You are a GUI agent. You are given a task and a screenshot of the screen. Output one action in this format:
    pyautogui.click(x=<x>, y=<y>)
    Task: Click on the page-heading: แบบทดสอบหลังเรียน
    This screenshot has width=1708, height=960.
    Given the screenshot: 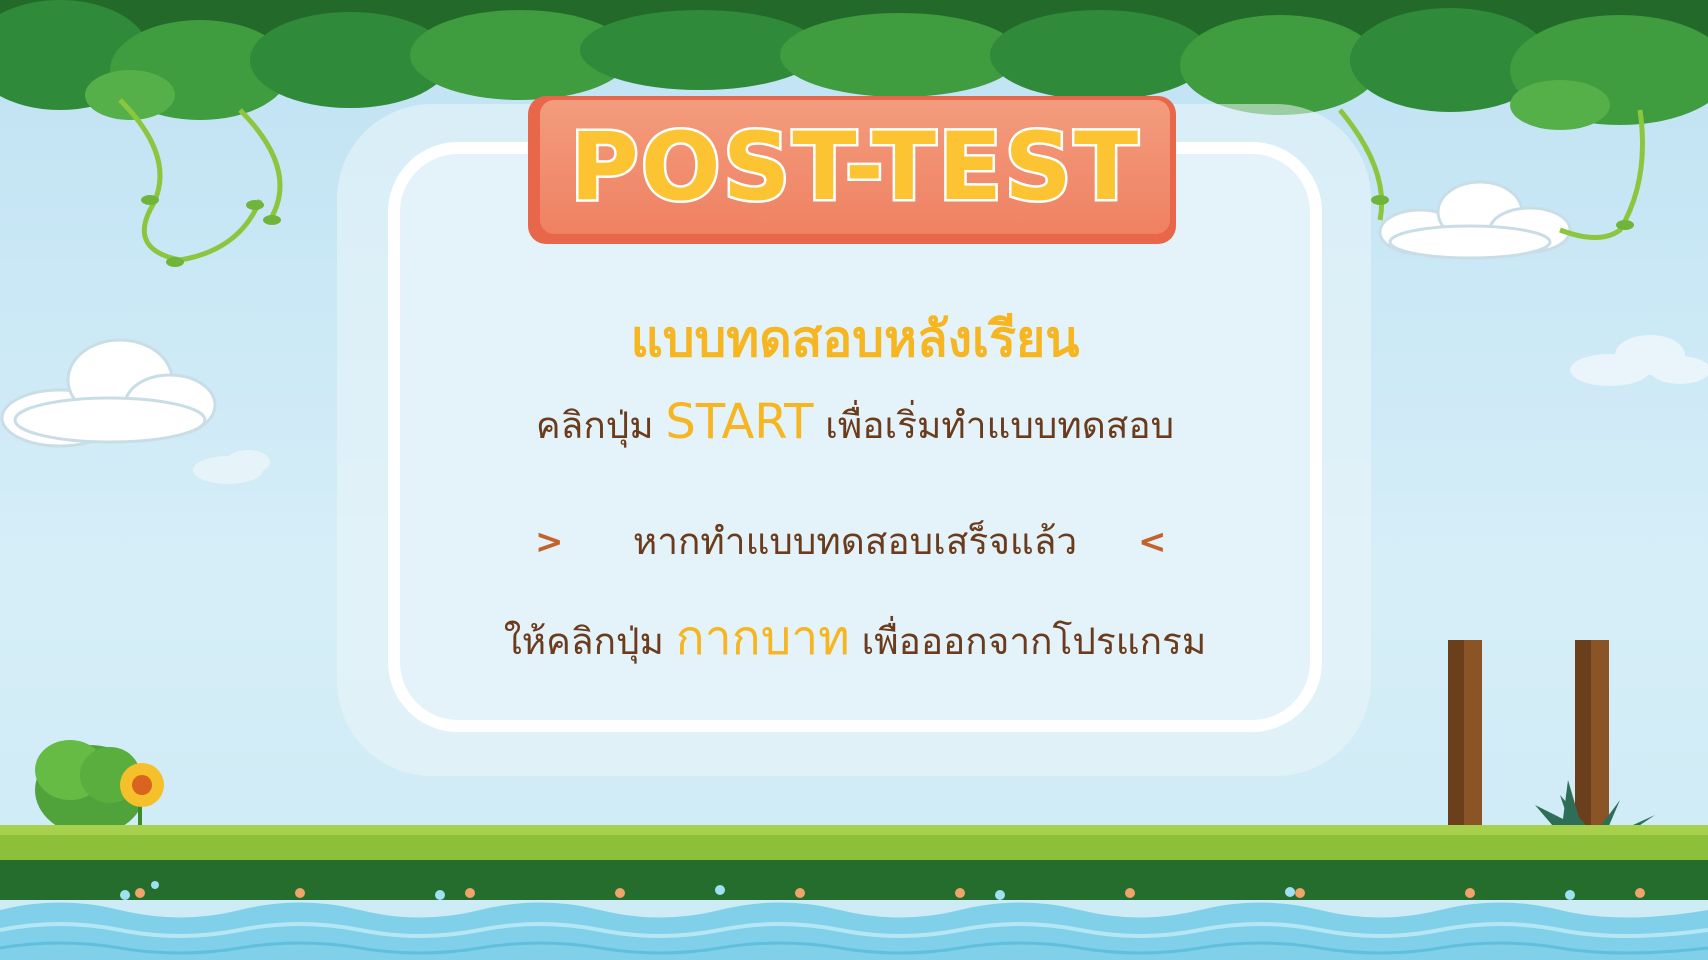 What is the action you would take?
    pyautogui.click(x=855, y=339)
    